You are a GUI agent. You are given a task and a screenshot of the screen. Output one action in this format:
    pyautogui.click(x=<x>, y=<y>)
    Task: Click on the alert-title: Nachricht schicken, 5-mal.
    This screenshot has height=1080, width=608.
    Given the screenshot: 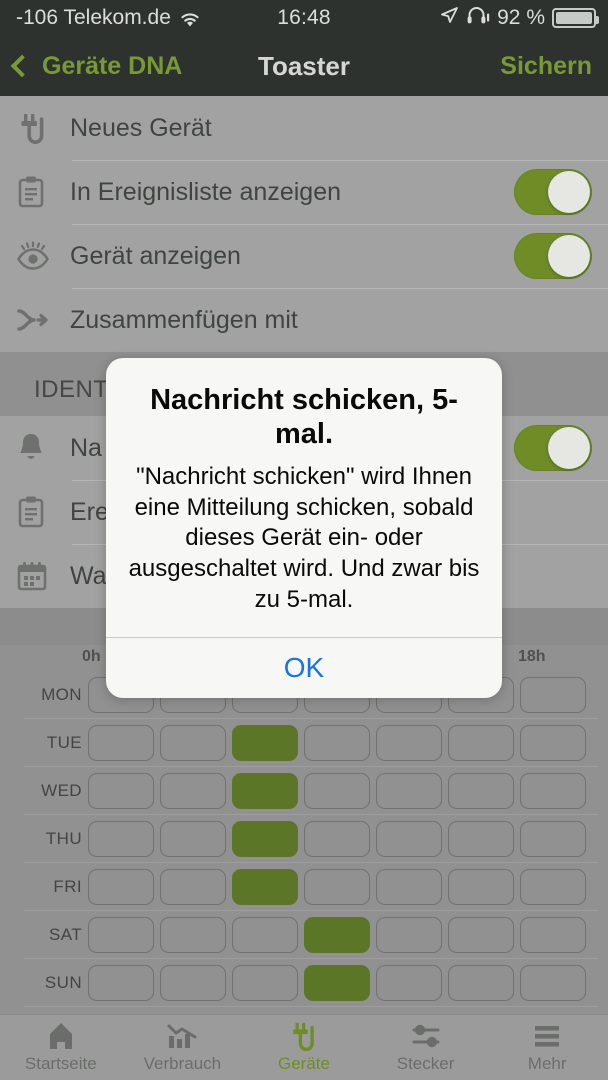 What is the action you would take?
    pyautogui.click(x=304, y=417)
    